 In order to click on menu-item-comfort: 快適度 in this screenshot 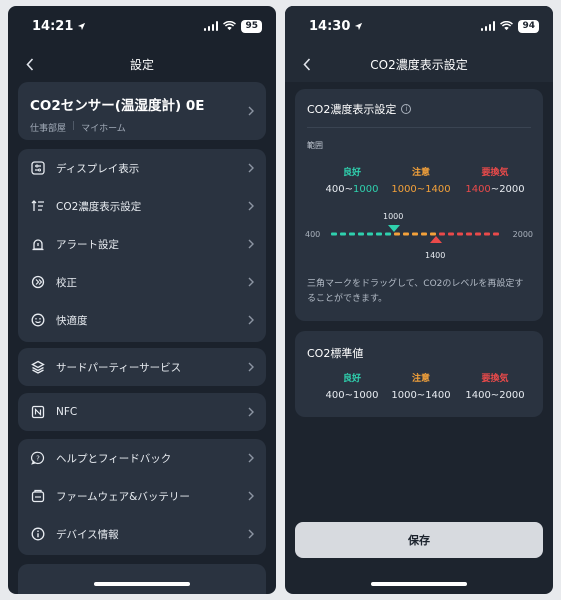, I will do `click(142, 320)`.